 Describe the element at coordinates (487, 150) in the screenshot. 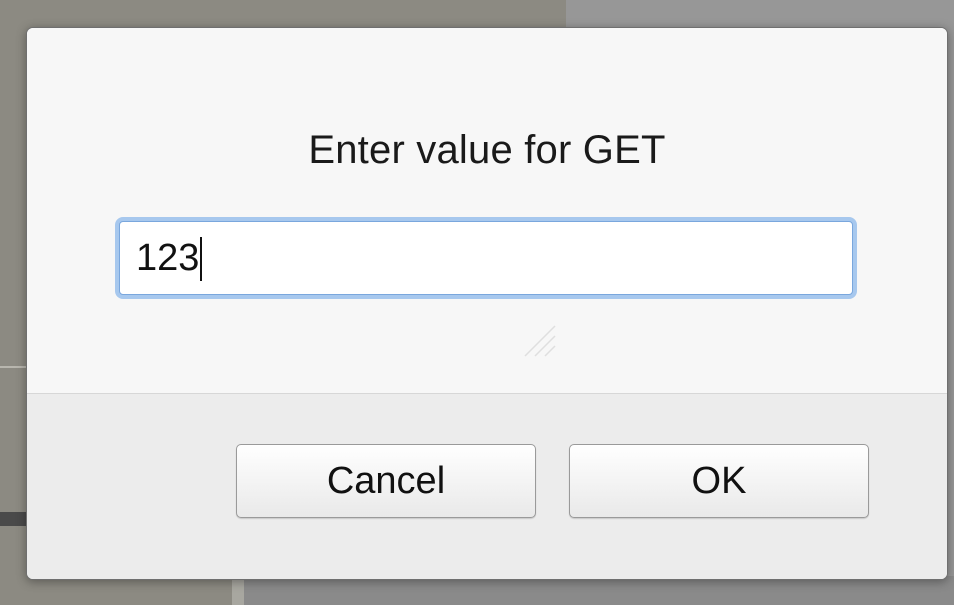

I see `dialog-title: Enter value for GET` at that location.